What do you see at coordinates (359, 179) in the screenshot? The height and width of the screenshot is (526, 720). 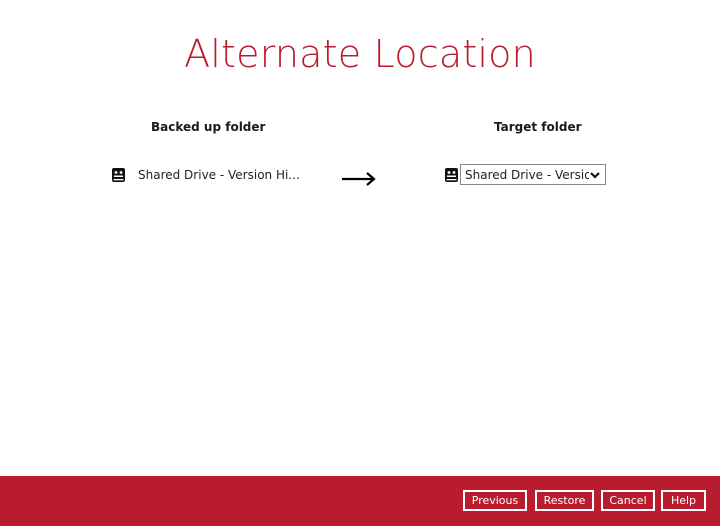 I see `right-arrow-icon` at bounding box center [359, 179].